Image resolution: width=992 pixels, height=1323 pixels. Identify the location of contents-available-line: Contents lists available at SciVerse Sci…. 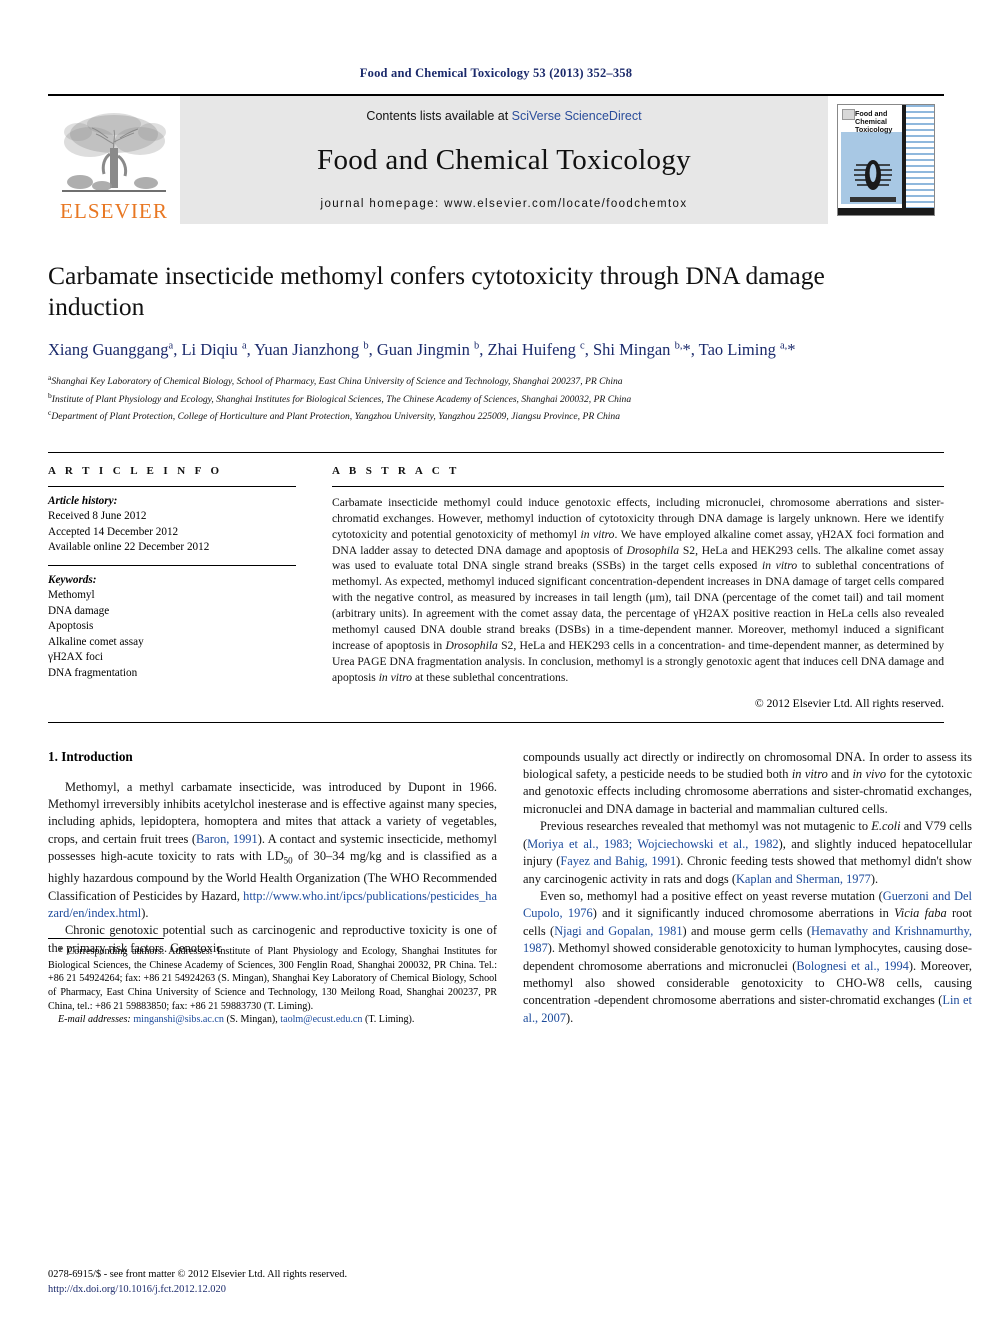
(503, 116).